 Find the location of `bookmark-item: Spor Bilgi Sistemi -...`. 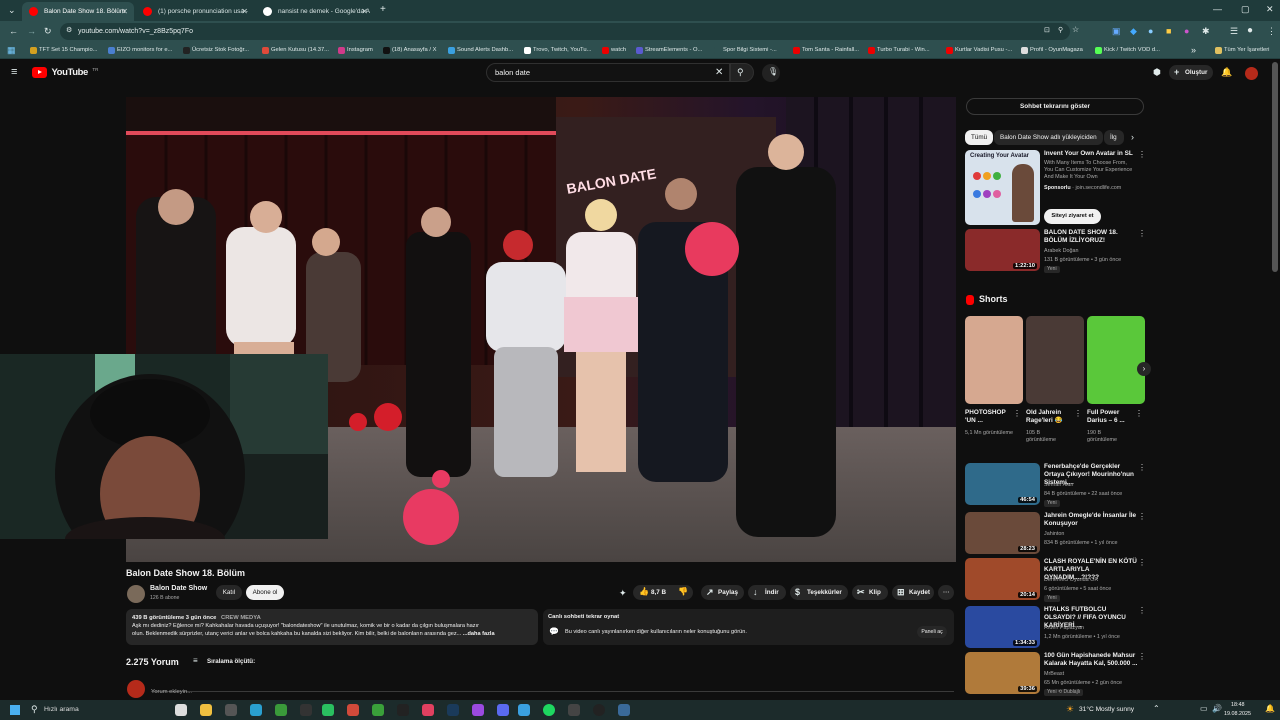

bookmark-item: Spor Bilgi Sistemi -... is located at coordinates (745, 50).